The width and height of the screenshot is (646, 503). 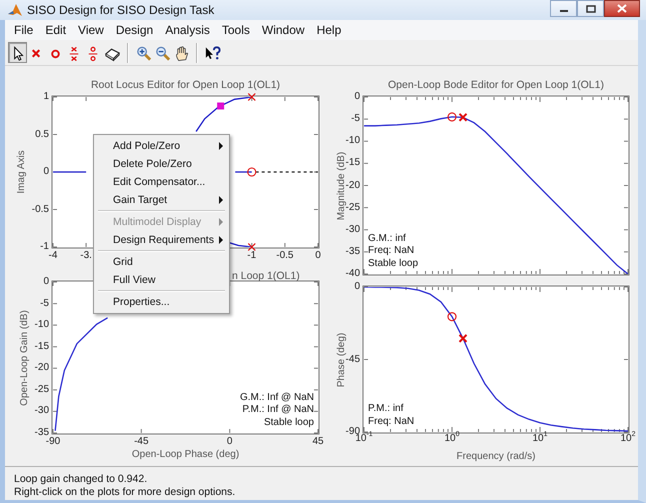 I want to click on window-title: SISO Design for SISO Design Task, so click(x=120, y=10).